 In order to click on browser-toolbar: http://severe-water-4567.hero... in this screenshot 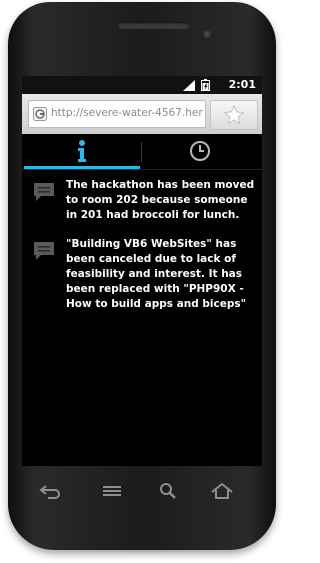, I will do `click(142, 114)`.